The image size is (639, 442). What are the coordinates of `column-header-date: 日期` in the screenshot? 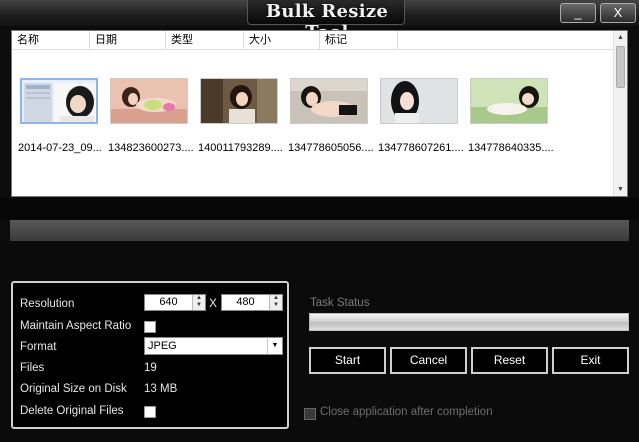 It's located at (128, 40).